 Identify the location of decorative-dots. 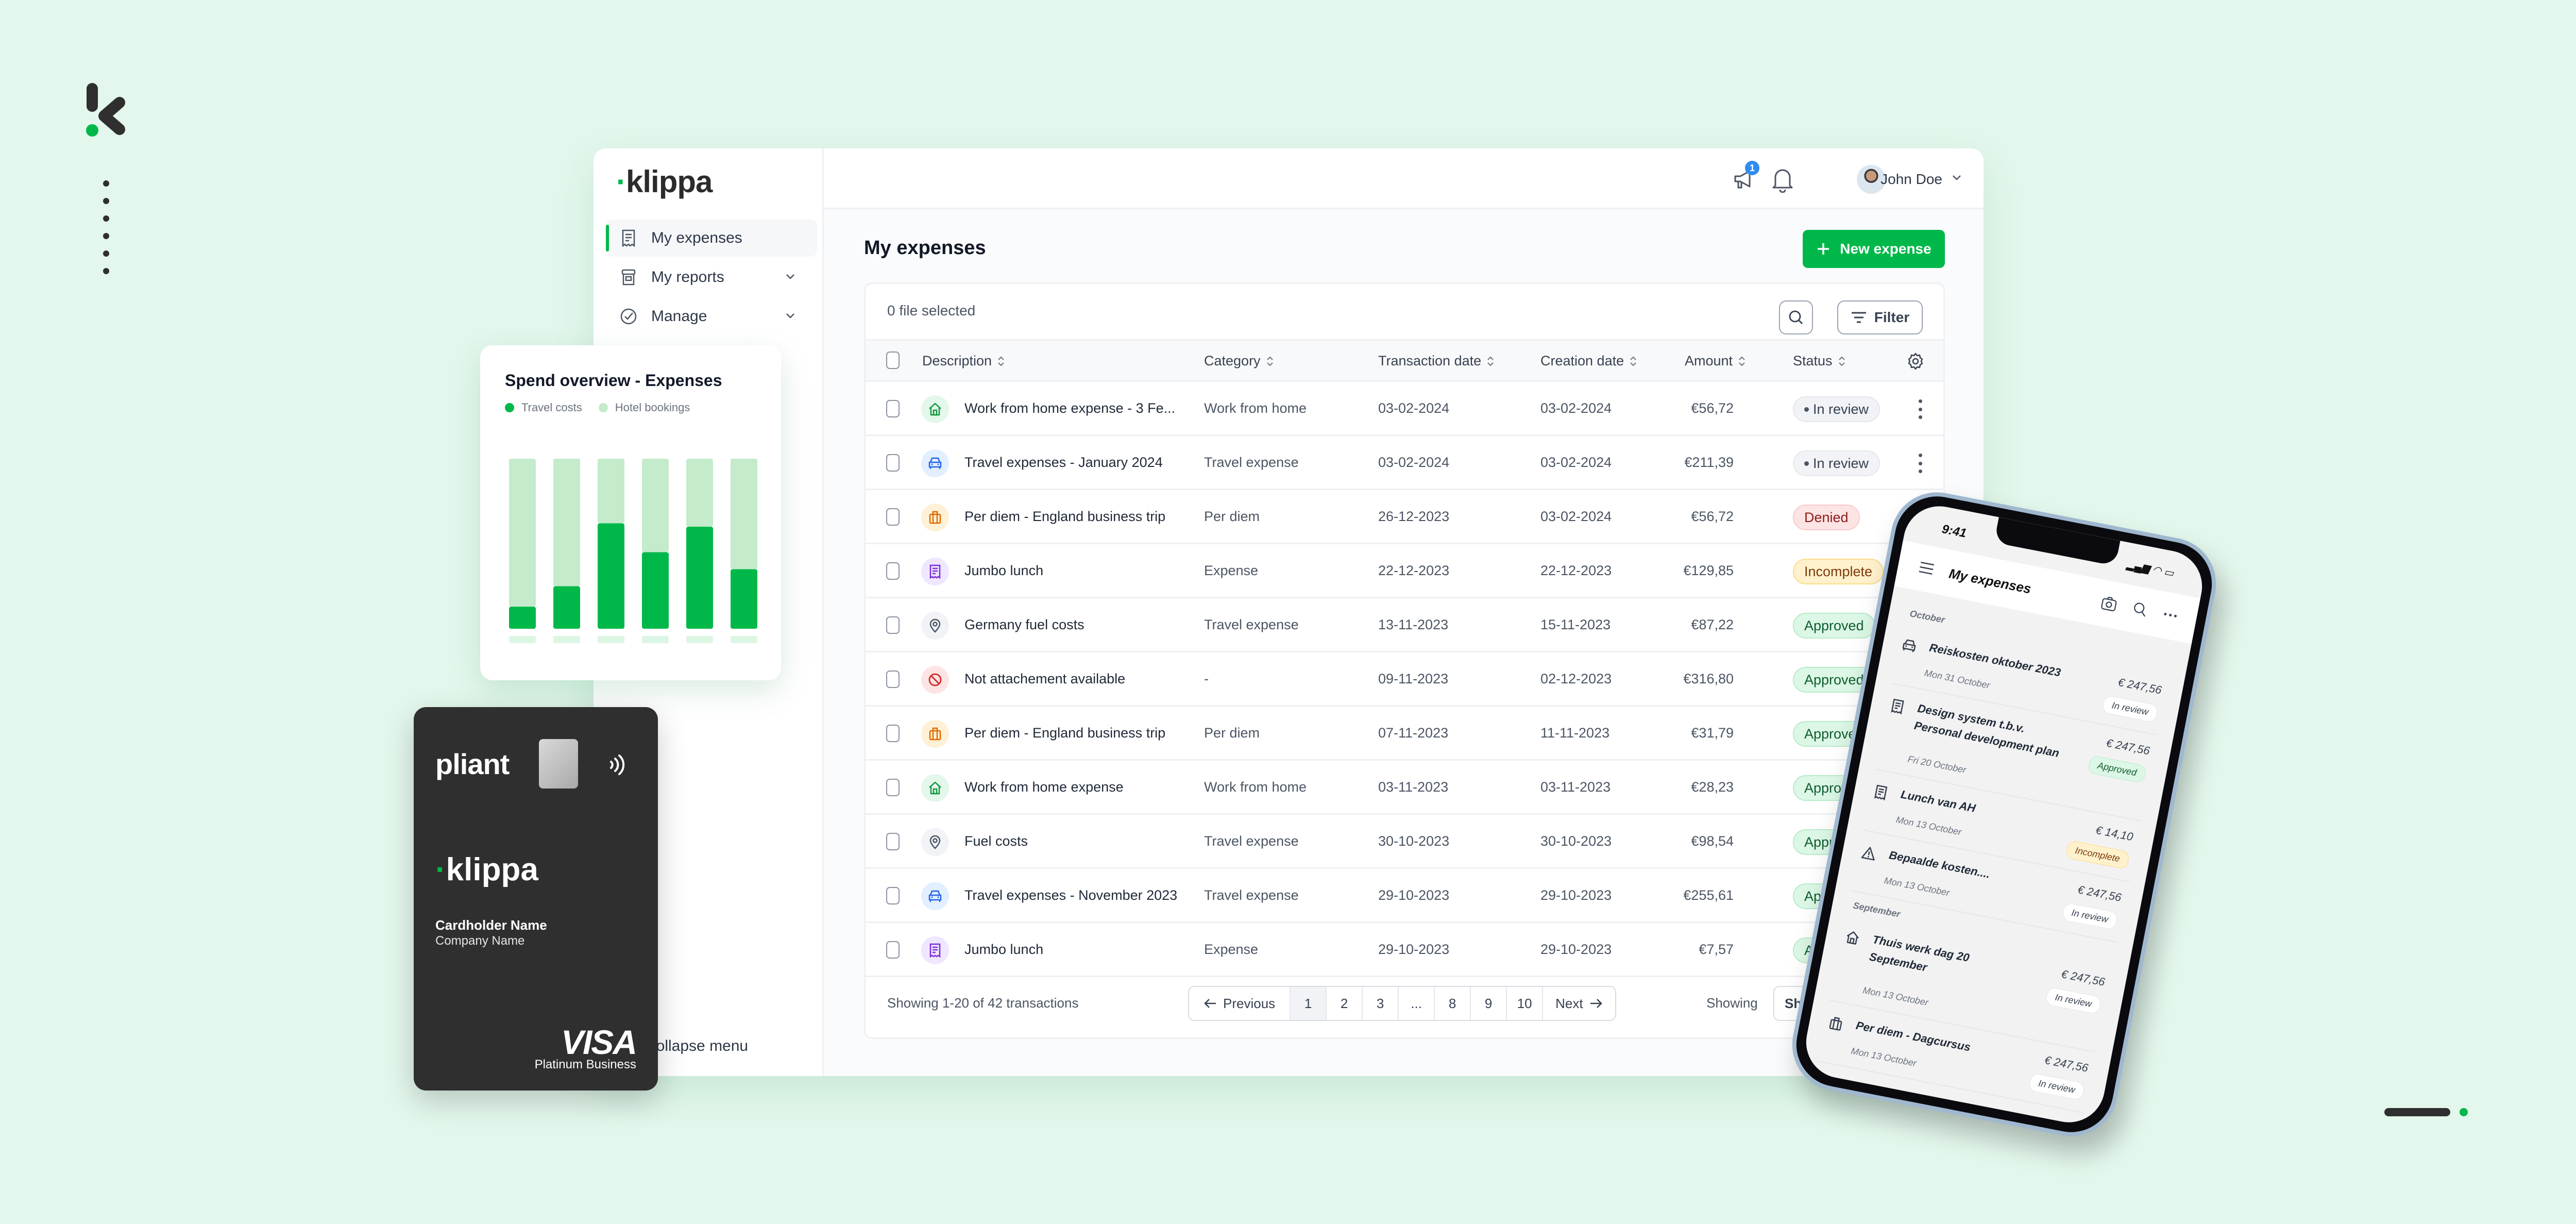
(106, 233).